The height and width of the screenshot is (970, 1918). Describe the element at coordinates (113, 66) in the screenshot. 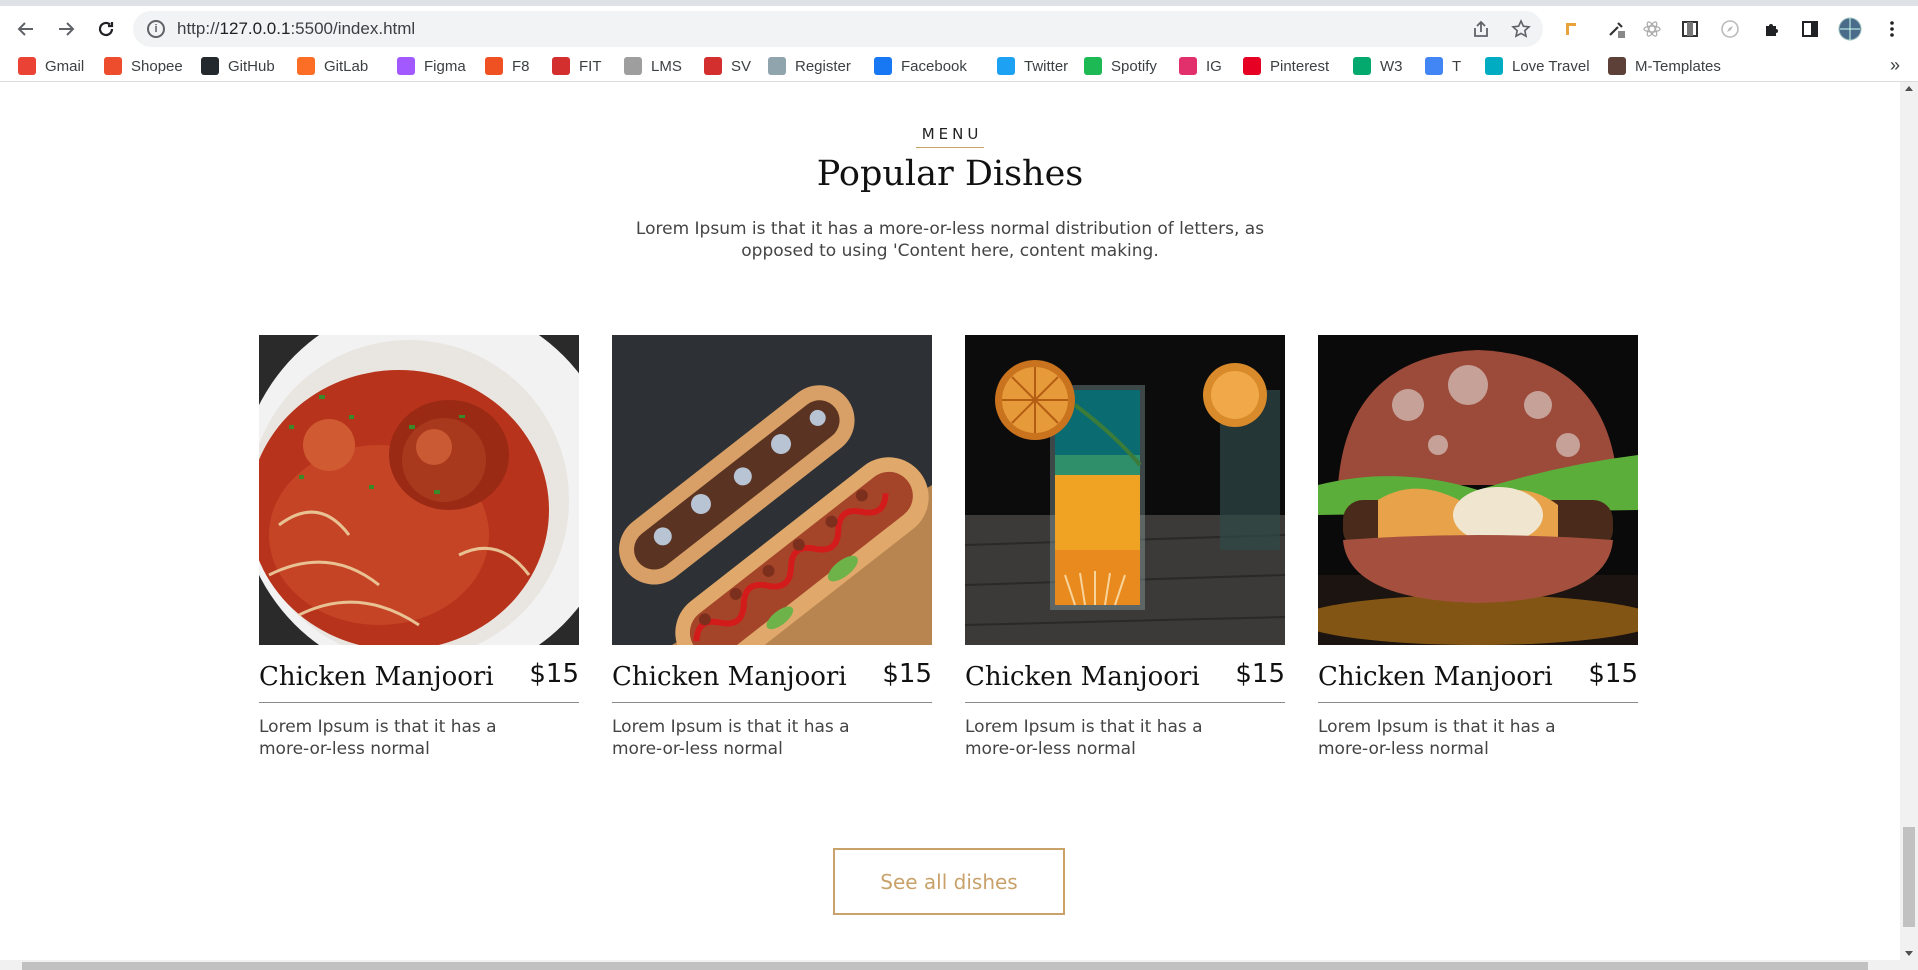

I see `shopee-icon` at that location.